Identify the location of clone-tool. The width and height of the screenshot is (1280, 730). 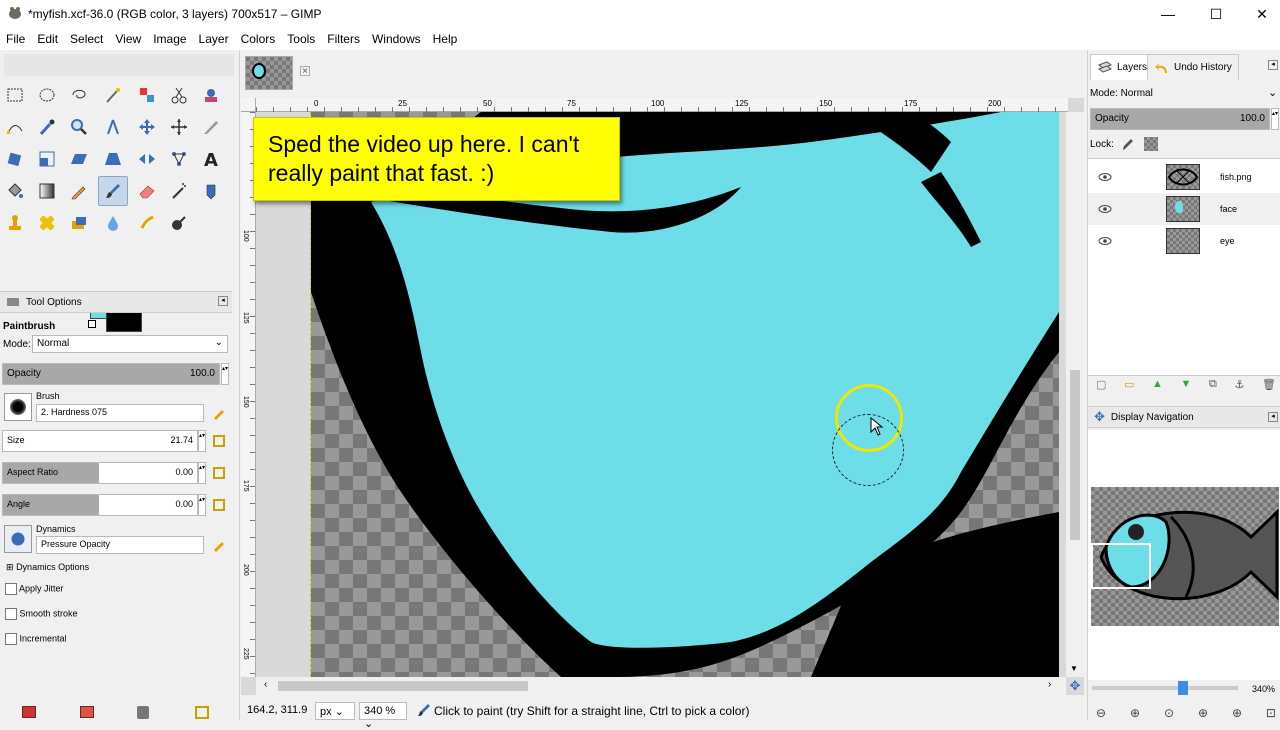
(15, 223).